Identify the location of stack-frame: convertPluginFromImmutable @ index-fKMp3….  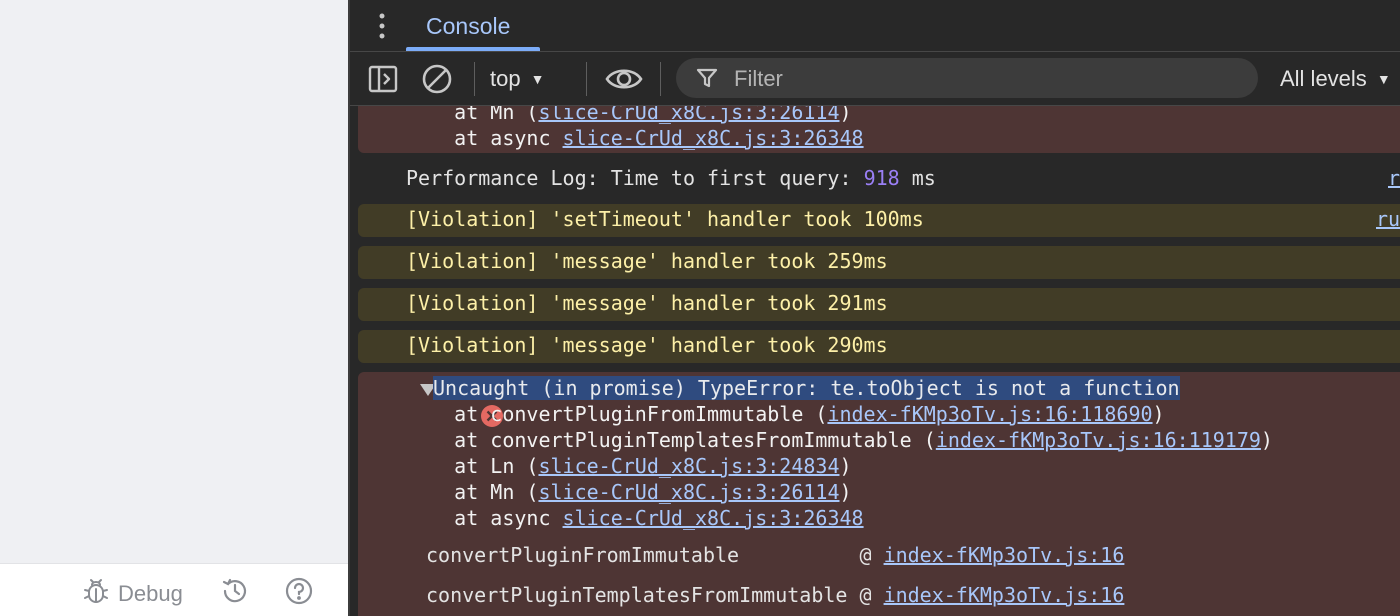
(775, 555).